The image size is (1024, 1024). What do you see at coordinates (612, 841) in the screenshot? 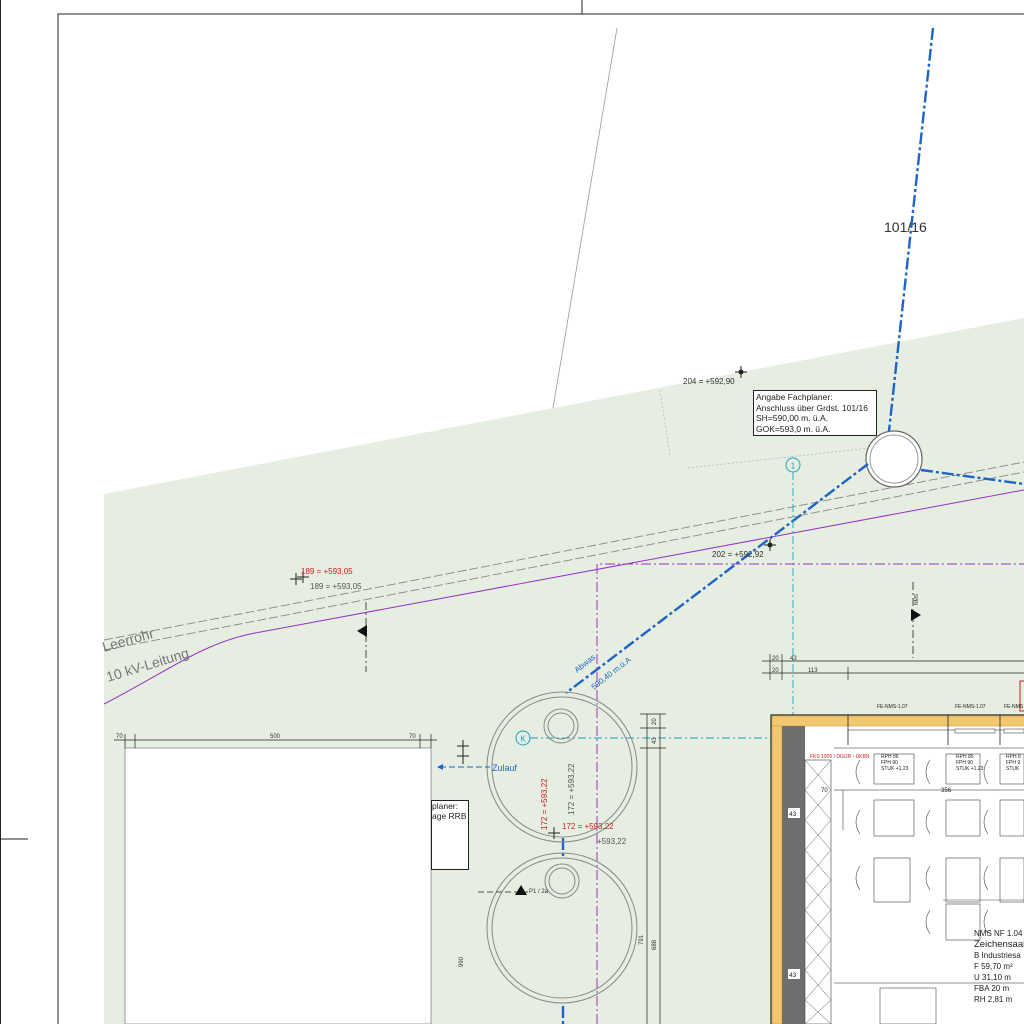
I see `tank-elevation-grey: +593,22` at bounding box center [612, 841].